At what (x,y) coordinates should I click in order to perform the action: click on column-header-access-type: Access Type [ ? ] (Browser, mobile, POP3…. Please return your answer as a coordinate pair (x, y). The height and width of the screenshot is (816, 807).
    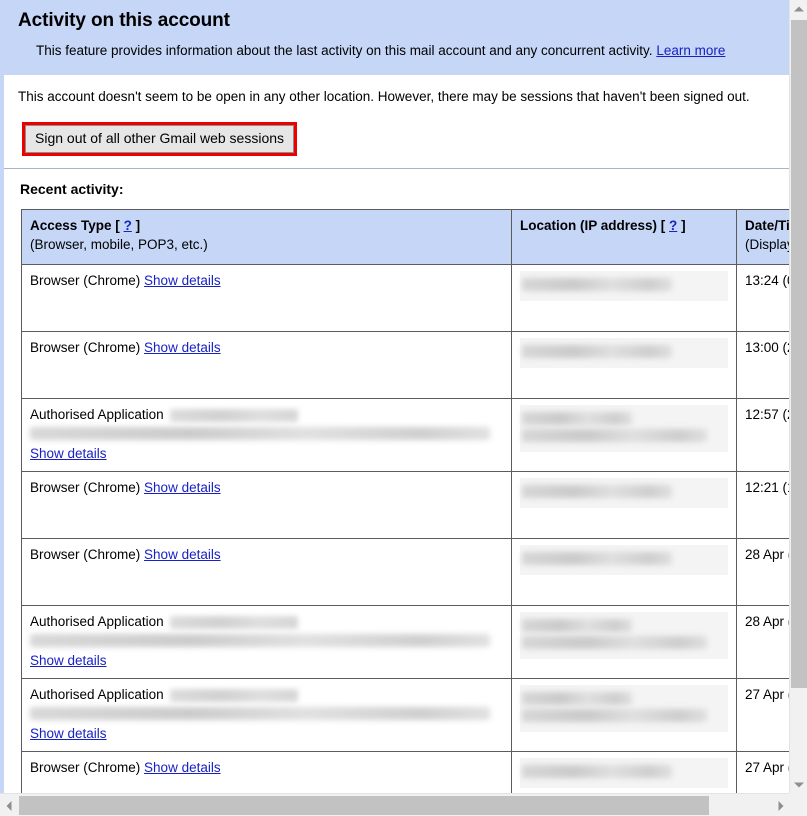
    Looking at the image, I should click on (266, 237).